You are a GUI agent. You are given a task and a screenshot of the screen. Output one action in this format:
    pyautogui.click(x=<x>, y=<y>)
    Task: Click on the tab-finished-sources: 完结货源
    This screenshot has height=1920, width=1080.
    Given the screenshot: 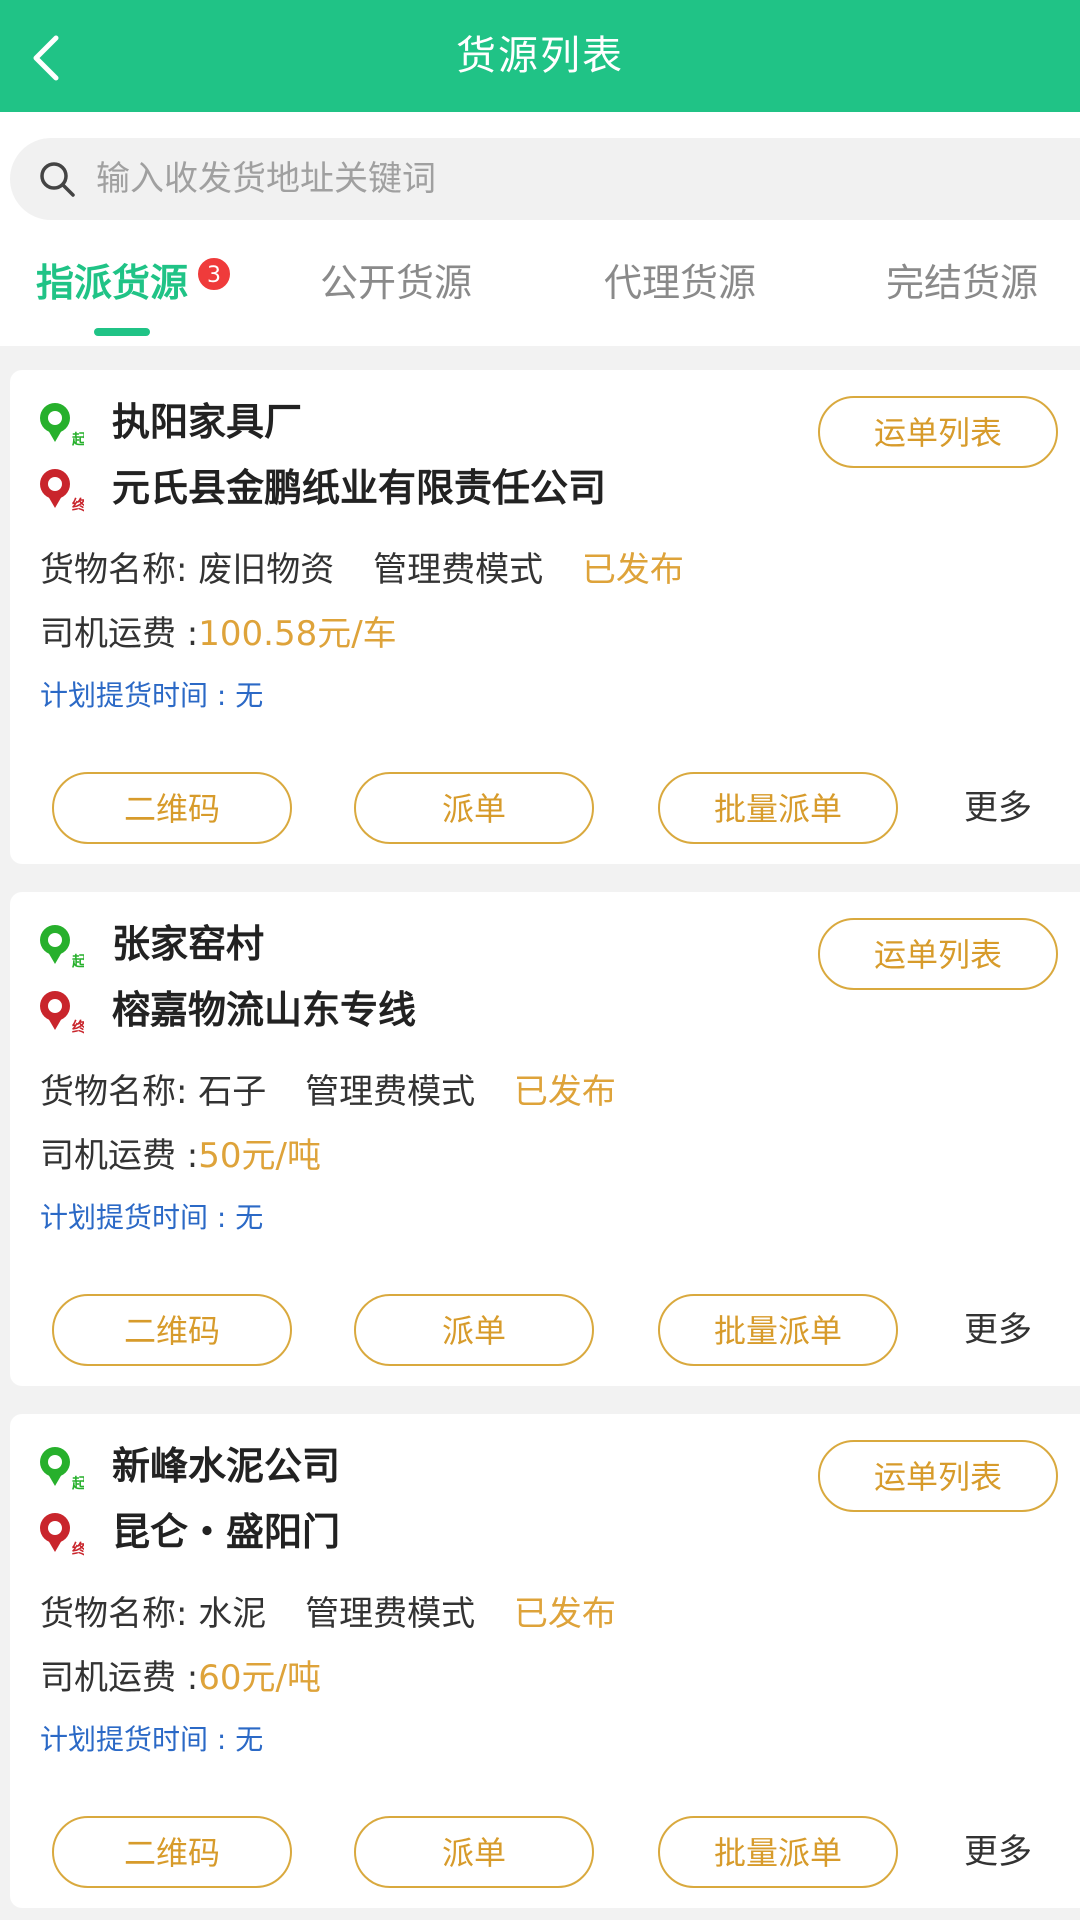 What is the action you would take?
    pyautogui.click(x=962, y=282)
    